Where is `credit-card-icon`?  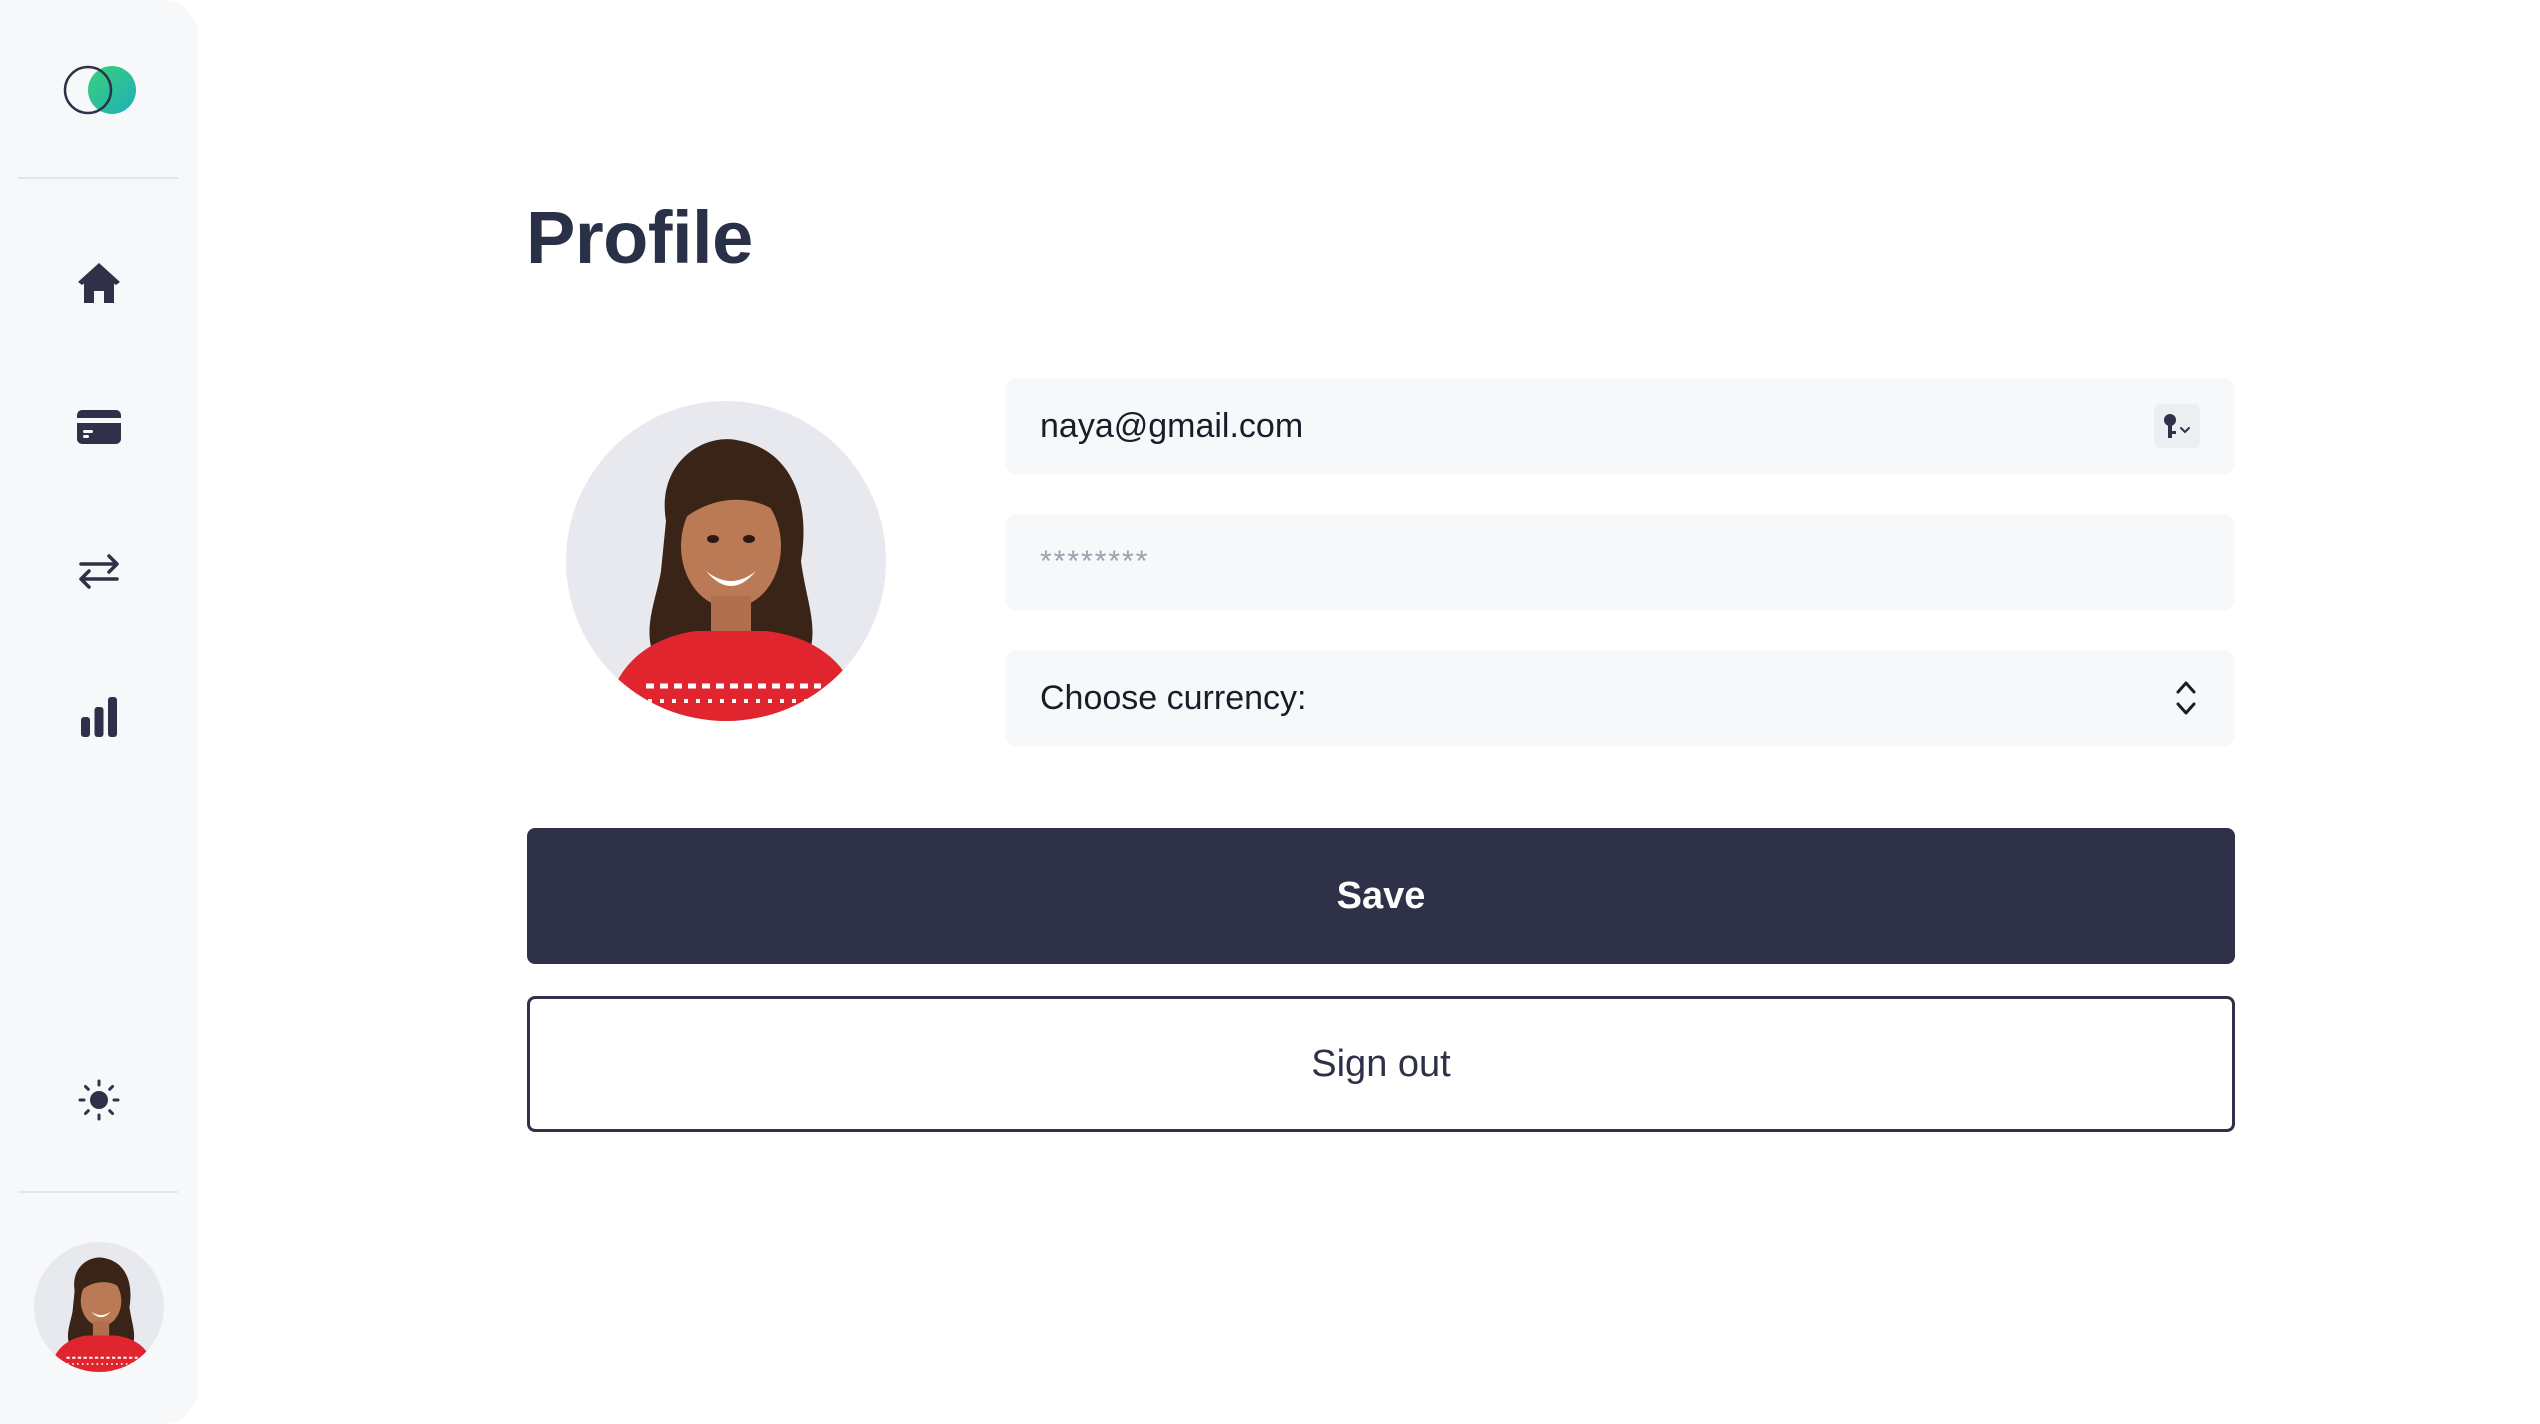
credit-card-icon is located at coordinates (99, 427).